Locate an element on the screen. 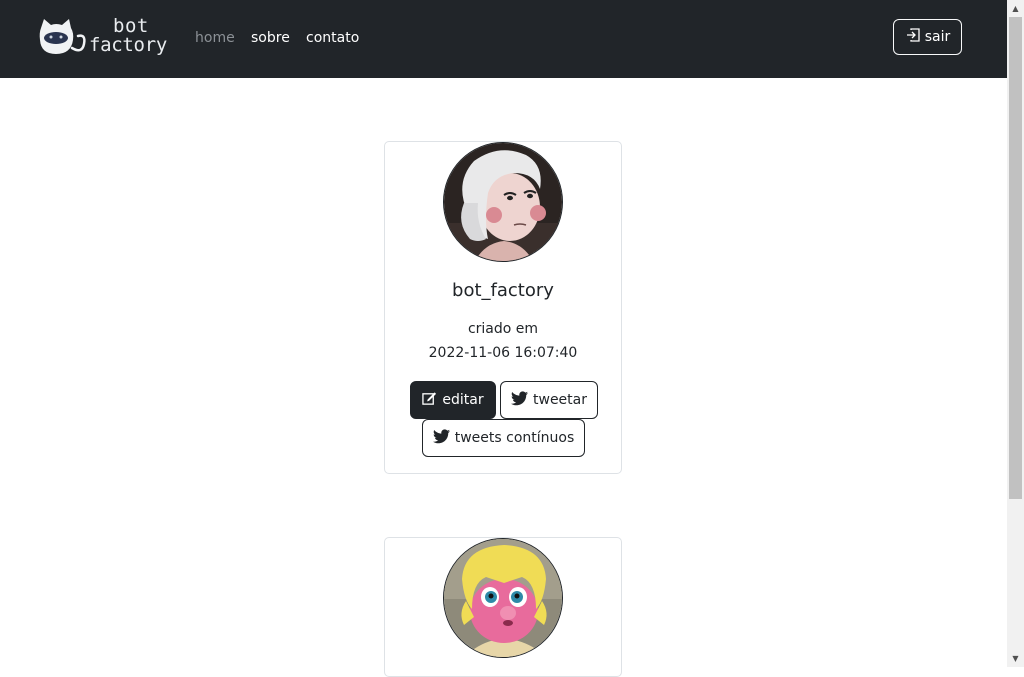  created-date: 2022-11-06 16:07:40 is located at coordinates (503, 353).